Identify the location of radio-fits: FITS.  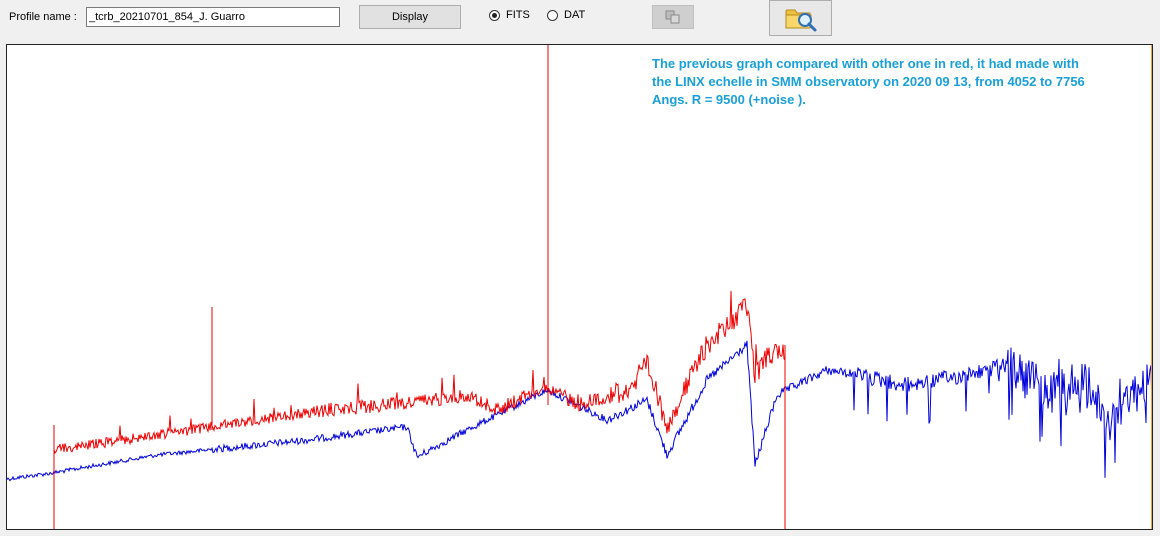
(509, 15).